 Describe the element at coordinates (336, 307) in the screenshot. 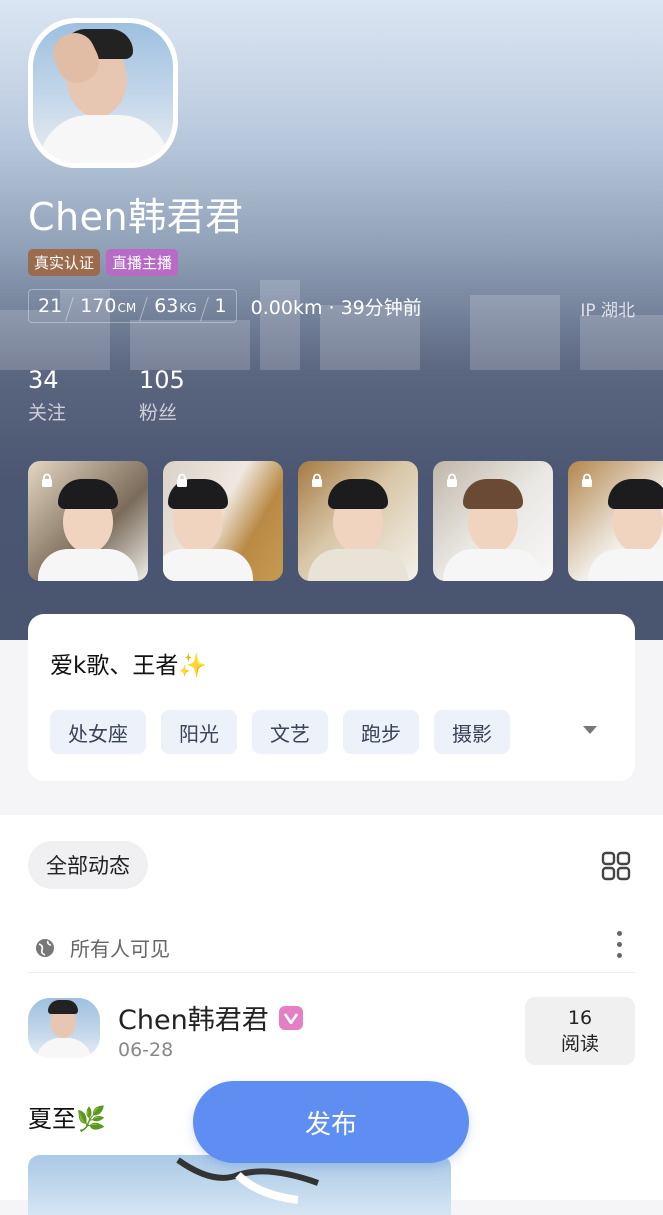

I see `distance-time: 0.00km · 39分钟前` at that location.